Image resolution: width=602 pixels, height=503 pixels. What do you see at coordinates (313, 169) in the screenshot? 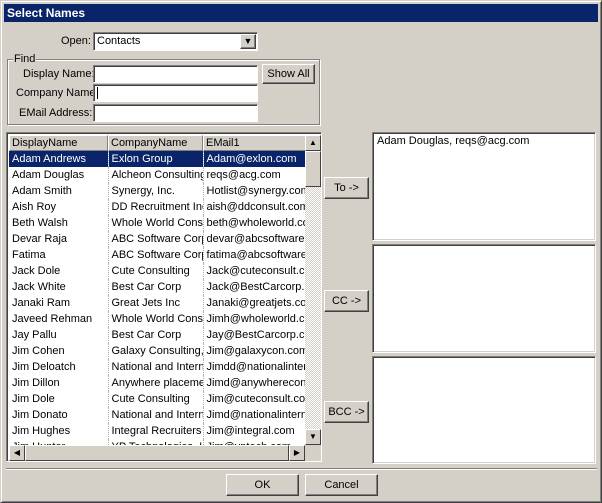
I see `vertical-scroll-thumb` at bounding box center [313, 169].